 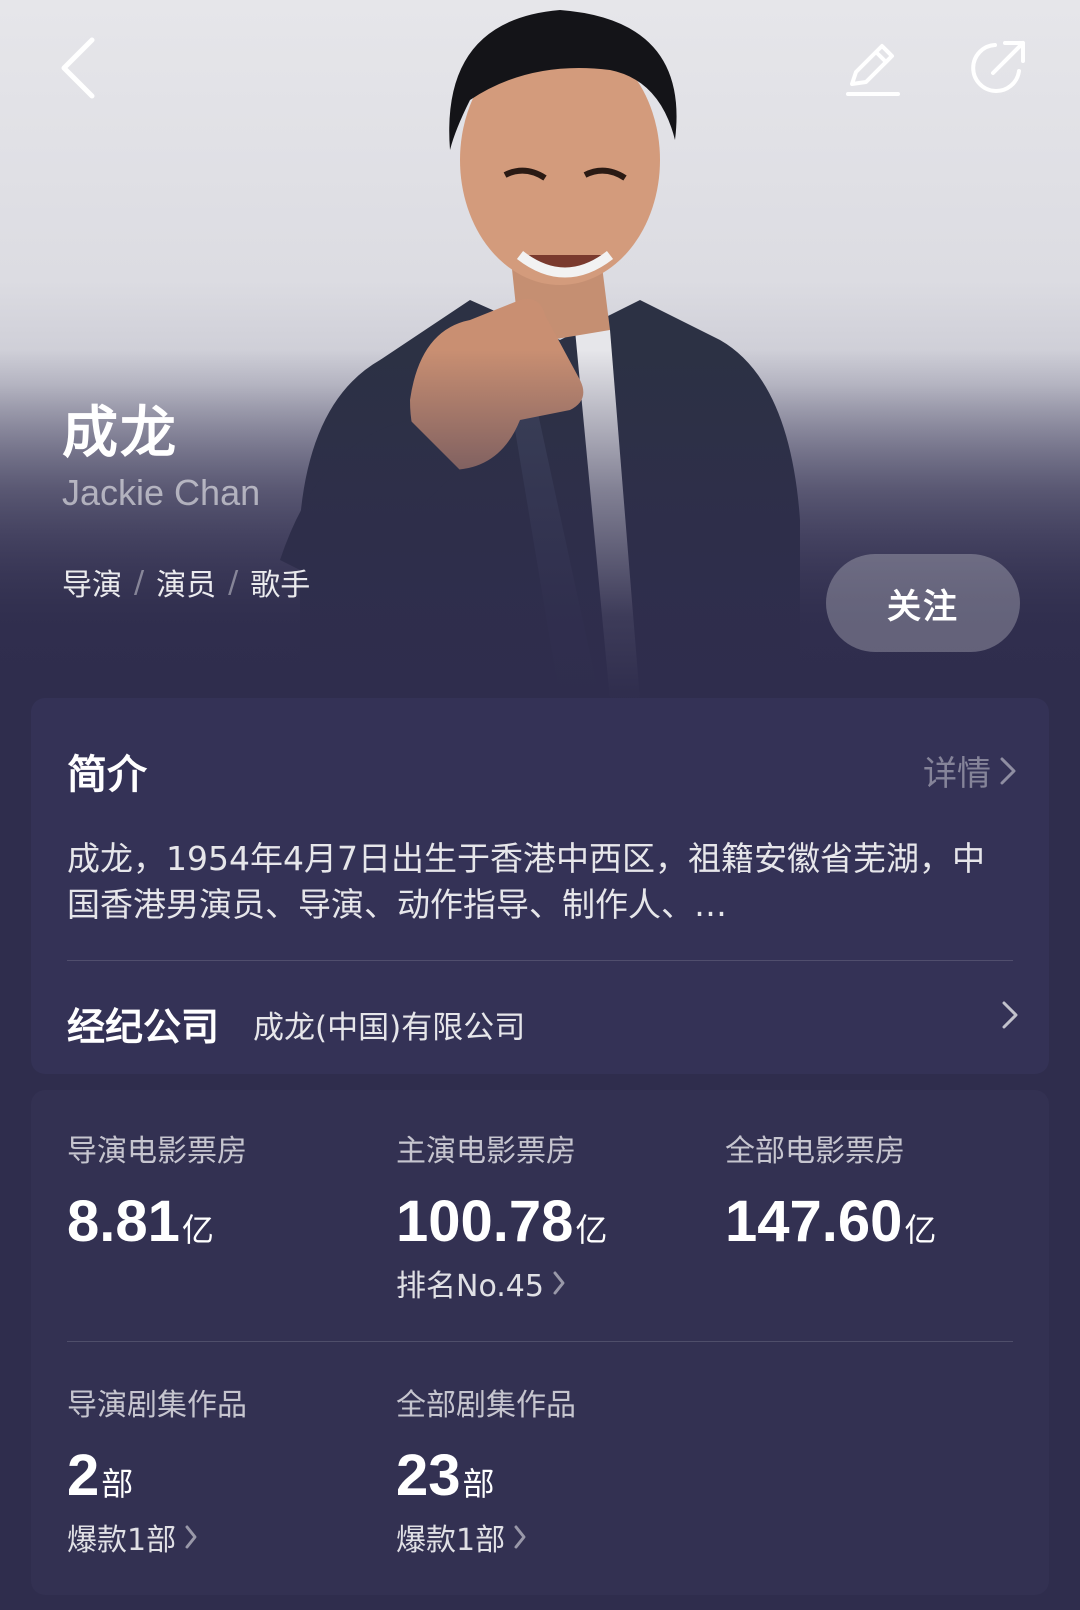 What do you see at coordinates (161, 492) in the screenshot?
I see `person-english-name: Jackie Chan` at bounding box center [161, 492].